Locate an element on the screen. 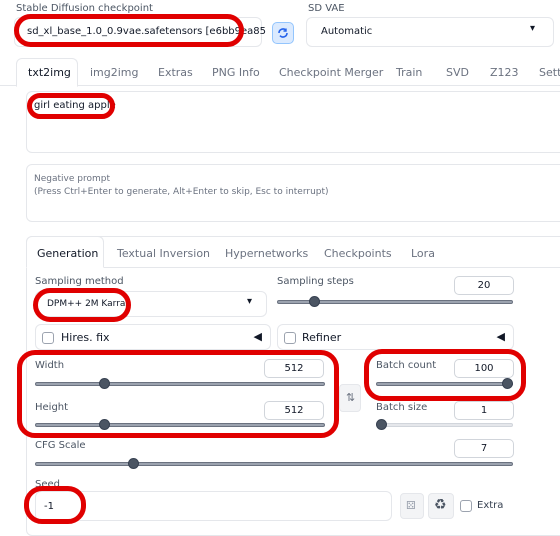 Image resolution: width=560 pixels, height=536 pixels. highlight-batch-count is located at coordinates (445, 375).